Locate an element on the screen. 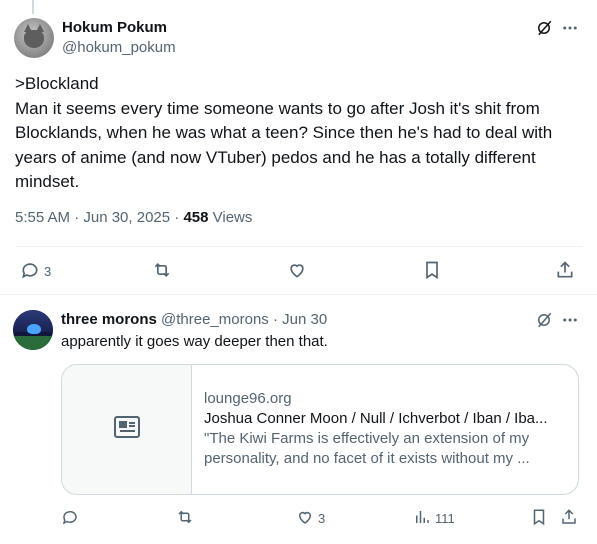 Image resolution: width=597 pixels, height=544 pixels. tweet-text-line: >Blockland is located at coordinates (57, 83).